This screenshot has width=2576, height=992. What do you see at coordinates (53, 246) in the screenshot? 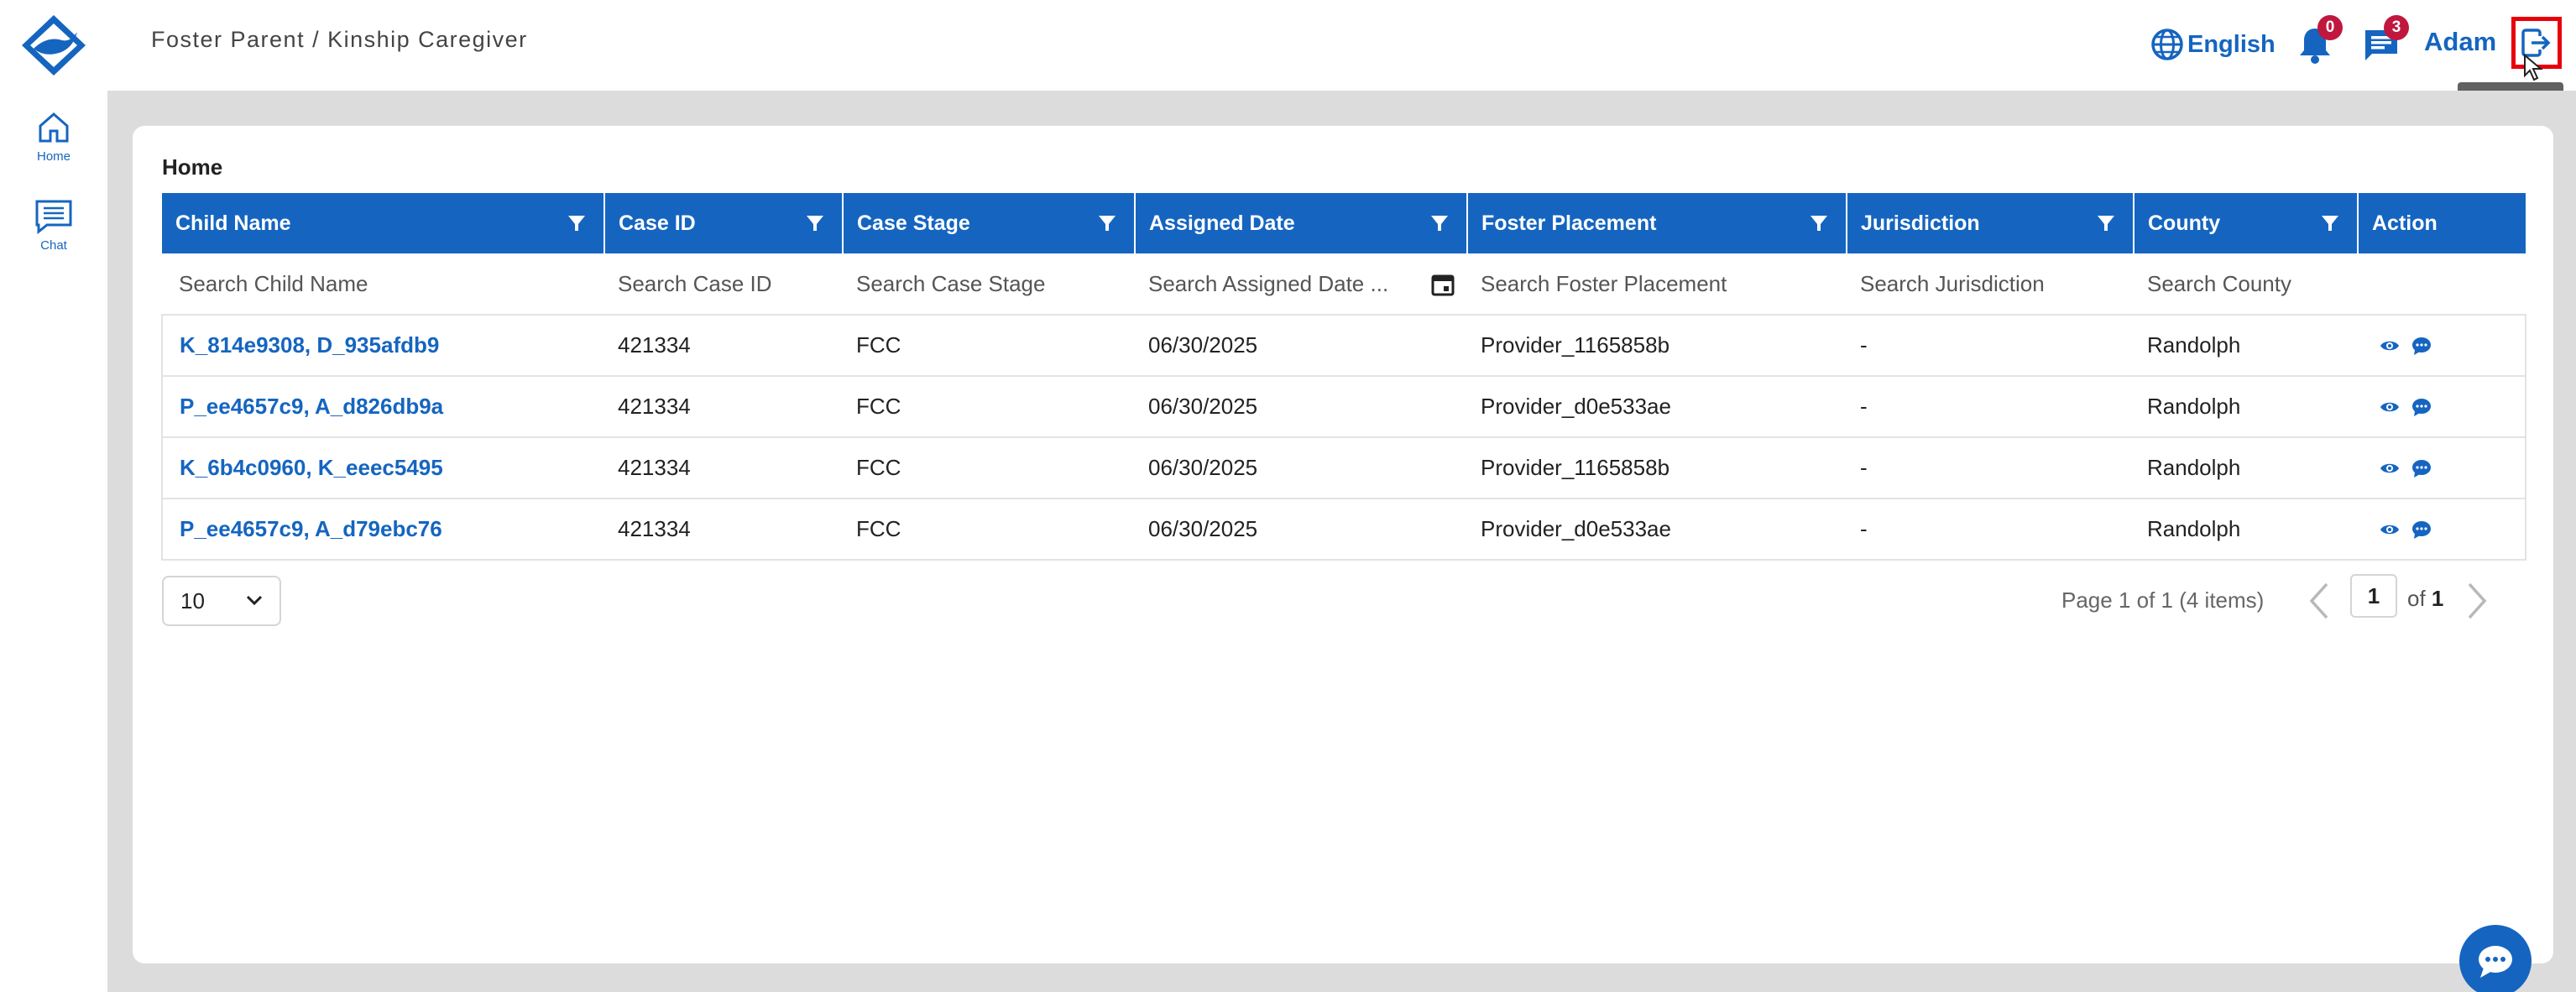
I see `sidebar-item-label: Chat` at bounding box center [53, 246].